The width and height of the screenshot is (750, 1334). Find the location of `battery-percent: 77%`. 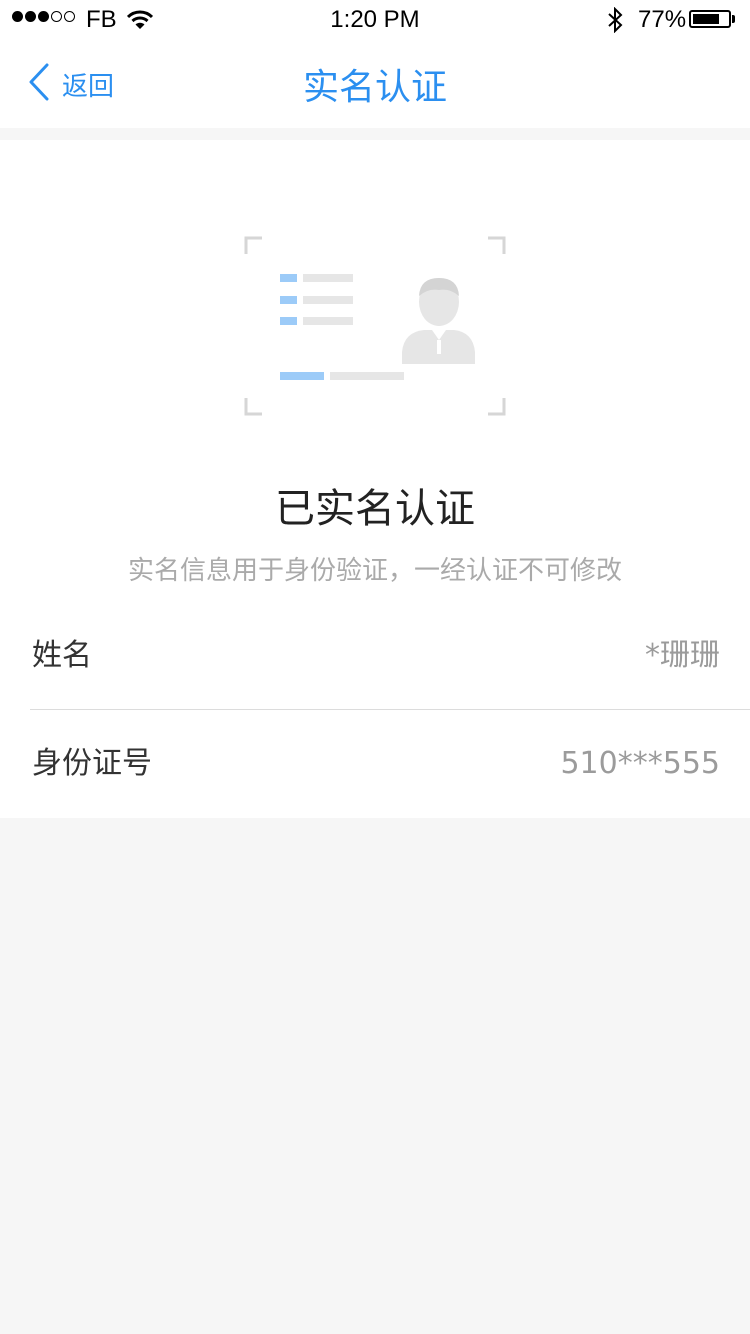

battery-percent: 77% is located at coordinates (662, 19).